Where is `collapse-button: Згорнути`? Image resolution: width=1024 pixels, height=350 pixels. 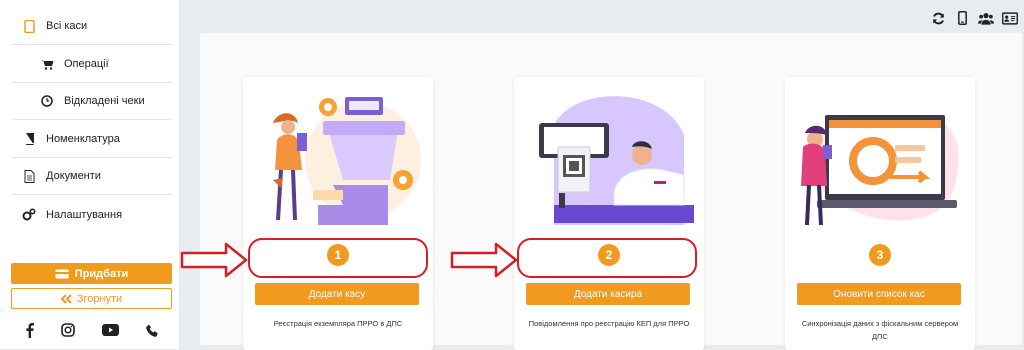
collapse-button: Згорнути is located at coordinates (91, 298).